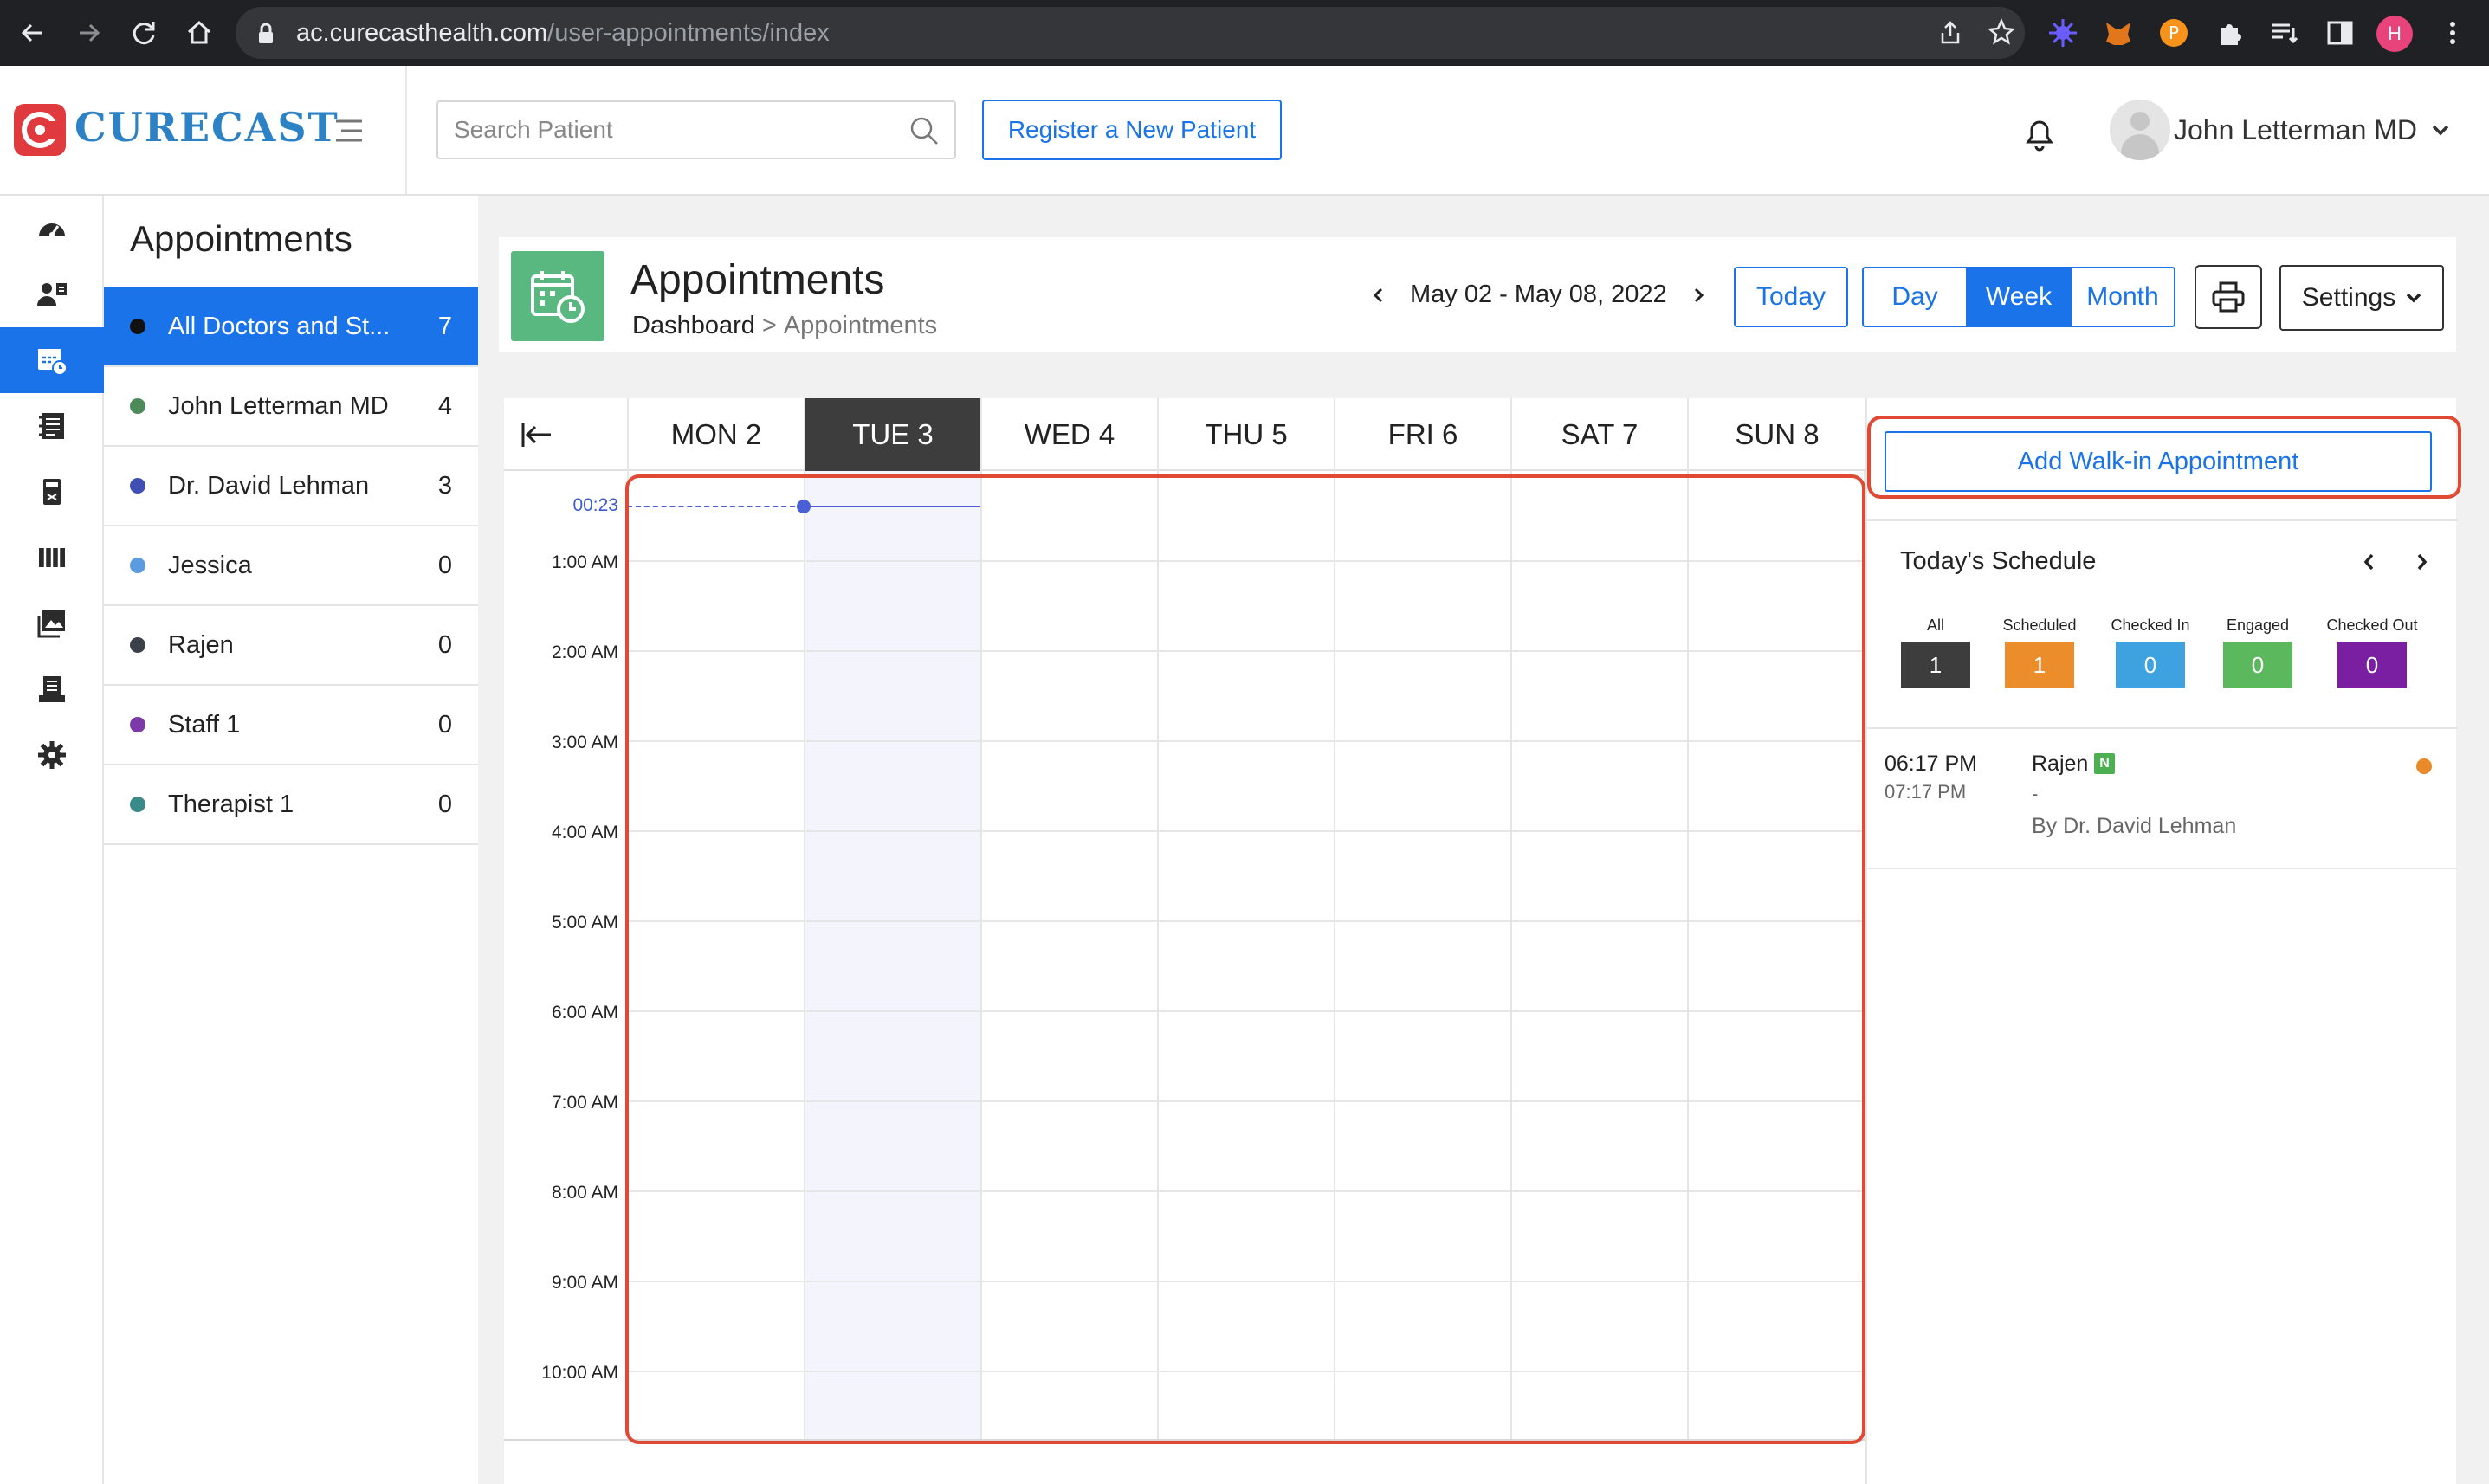 The height and width of the screenshot is (1484, 2489). Describe the element at coordinates (693, 325) in the screenshot. I see `breadcrumb-dashboard: Dashboard` at that location.